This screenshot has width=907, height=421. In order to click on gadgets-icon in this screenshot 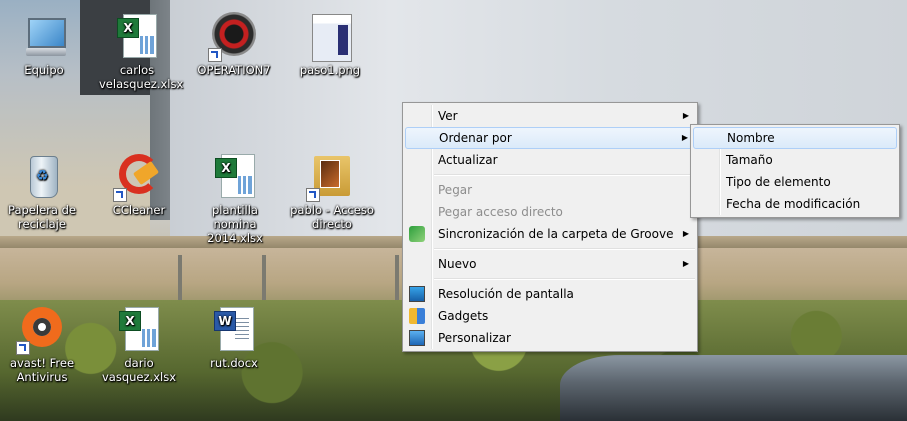, I will do `click(417, 316)`.